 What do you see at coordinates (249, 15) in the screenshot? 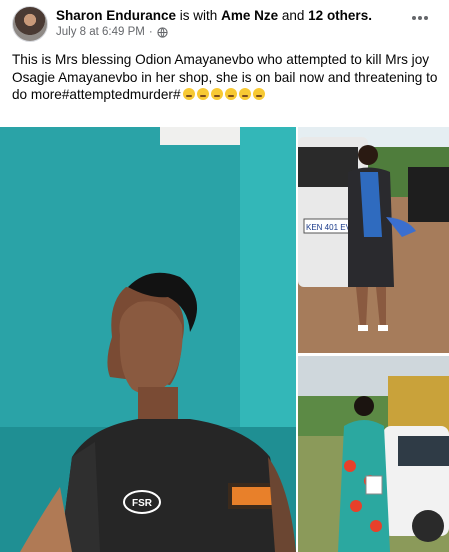
I see `tagged-user: Ame Nze` at bounding box center [249, 15].